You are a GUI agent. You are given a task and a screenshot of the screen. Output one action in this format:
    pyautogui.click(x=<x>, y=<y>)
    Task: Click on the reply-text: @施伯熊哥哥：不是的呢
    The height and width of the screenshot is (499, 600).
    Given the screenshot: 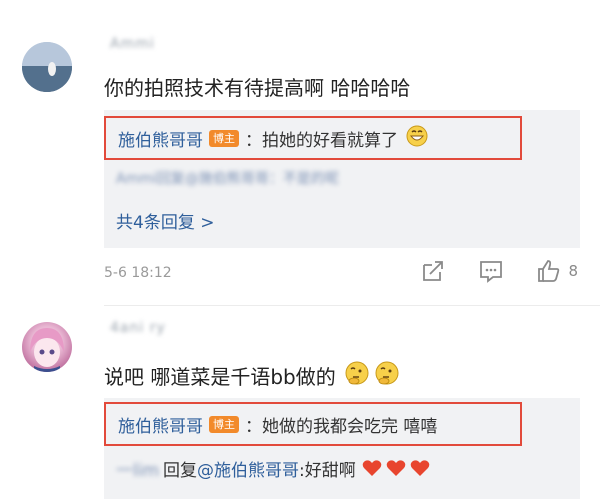 What is the action you would take?
    pyautogui.click(x=261, y=179)
    